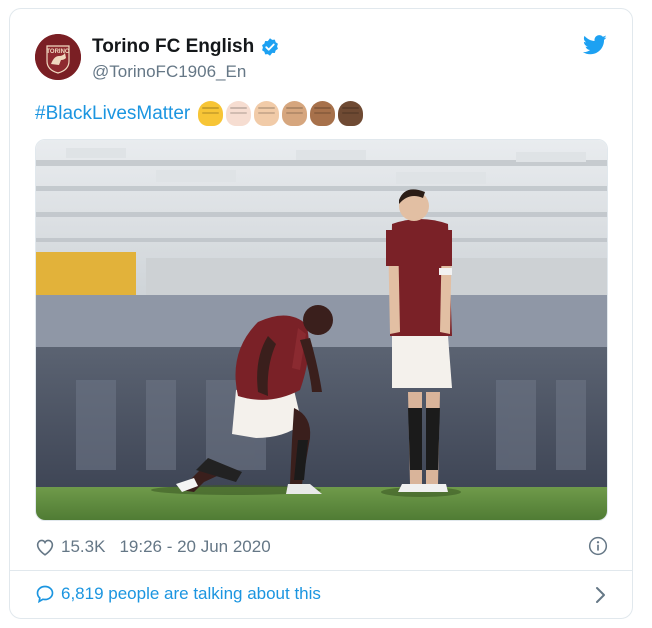 Image resolution: width=652 pixels, height=628 pixels. What do you see at coordinates (191, 594) in the screenshot?
I see `conversation-text: 6,819 people are talking about this` at bounding box center [191, 594].